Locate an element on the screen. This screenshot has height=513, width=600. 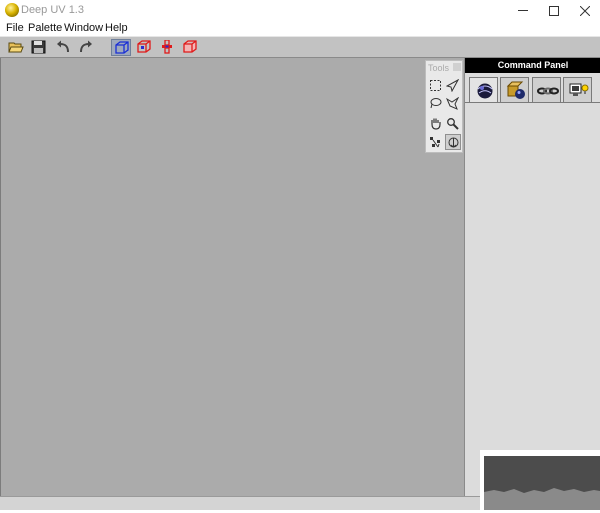
cube-view-red-2-icon is located at coordinates (167, 47).